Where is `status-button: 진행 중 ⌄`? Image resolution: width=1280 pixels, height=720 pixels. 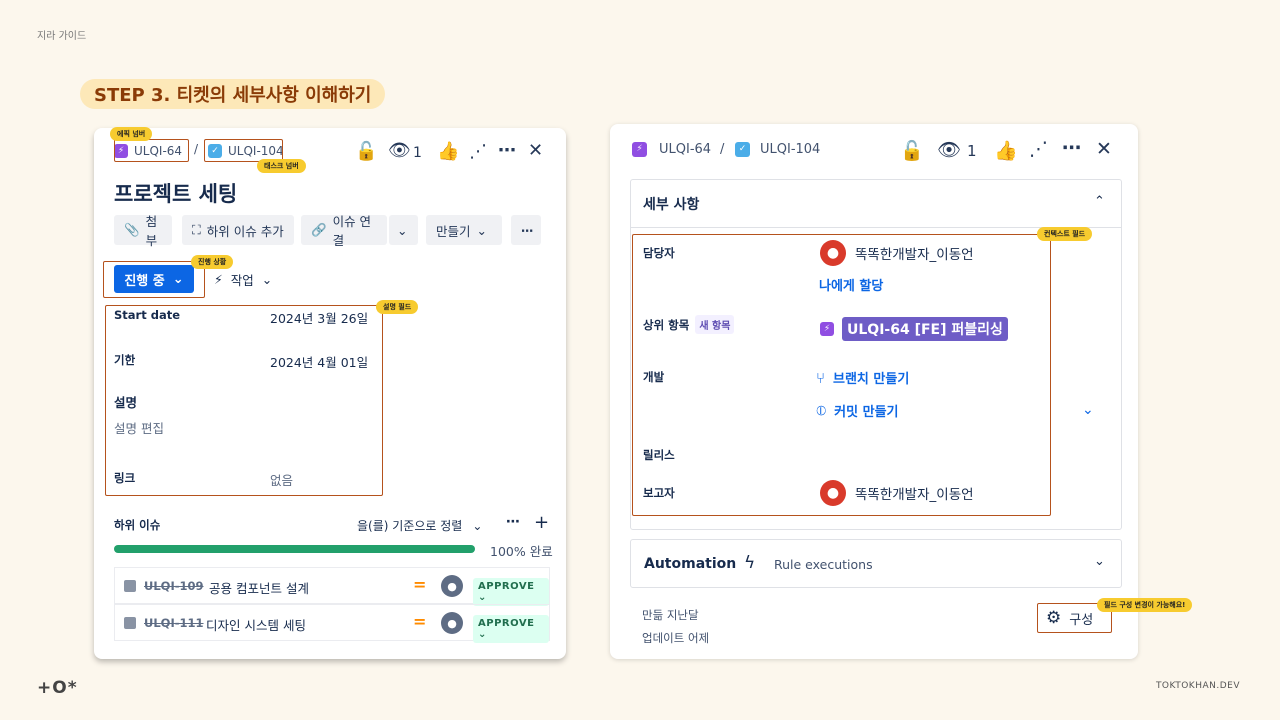
status-button: 진행 중 ⌄ is located at coordinates (154, 279).